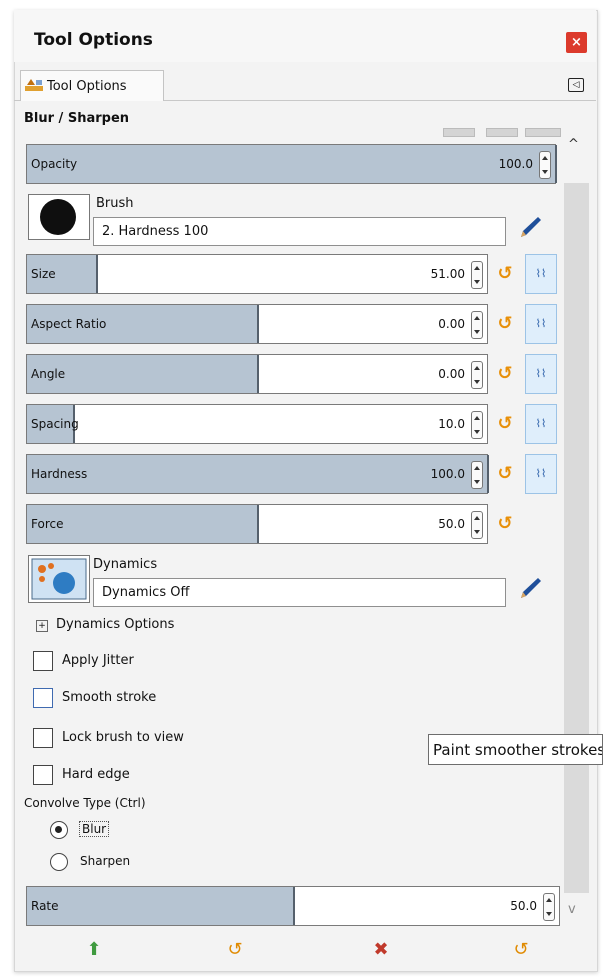 The height and width of the screenshot is (977, 603). I want to click on scrollbar, so click(576, 538).